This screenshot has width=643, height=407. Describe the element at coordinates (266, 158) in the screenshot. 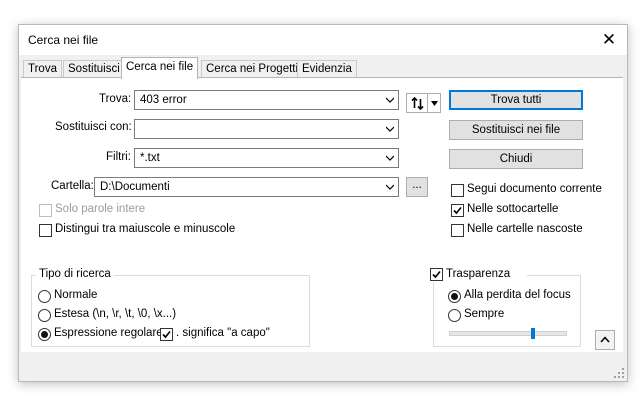

I see `filters-combobox: *.txt` at that location.